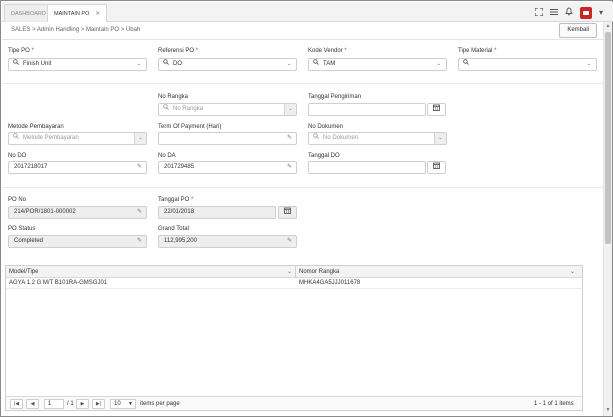  What do you see at coordinates (190, 127) in the screenshot?
I see `term-of-payment-label: Term Of Payment (Hari)` at bounding box center [190, 127].